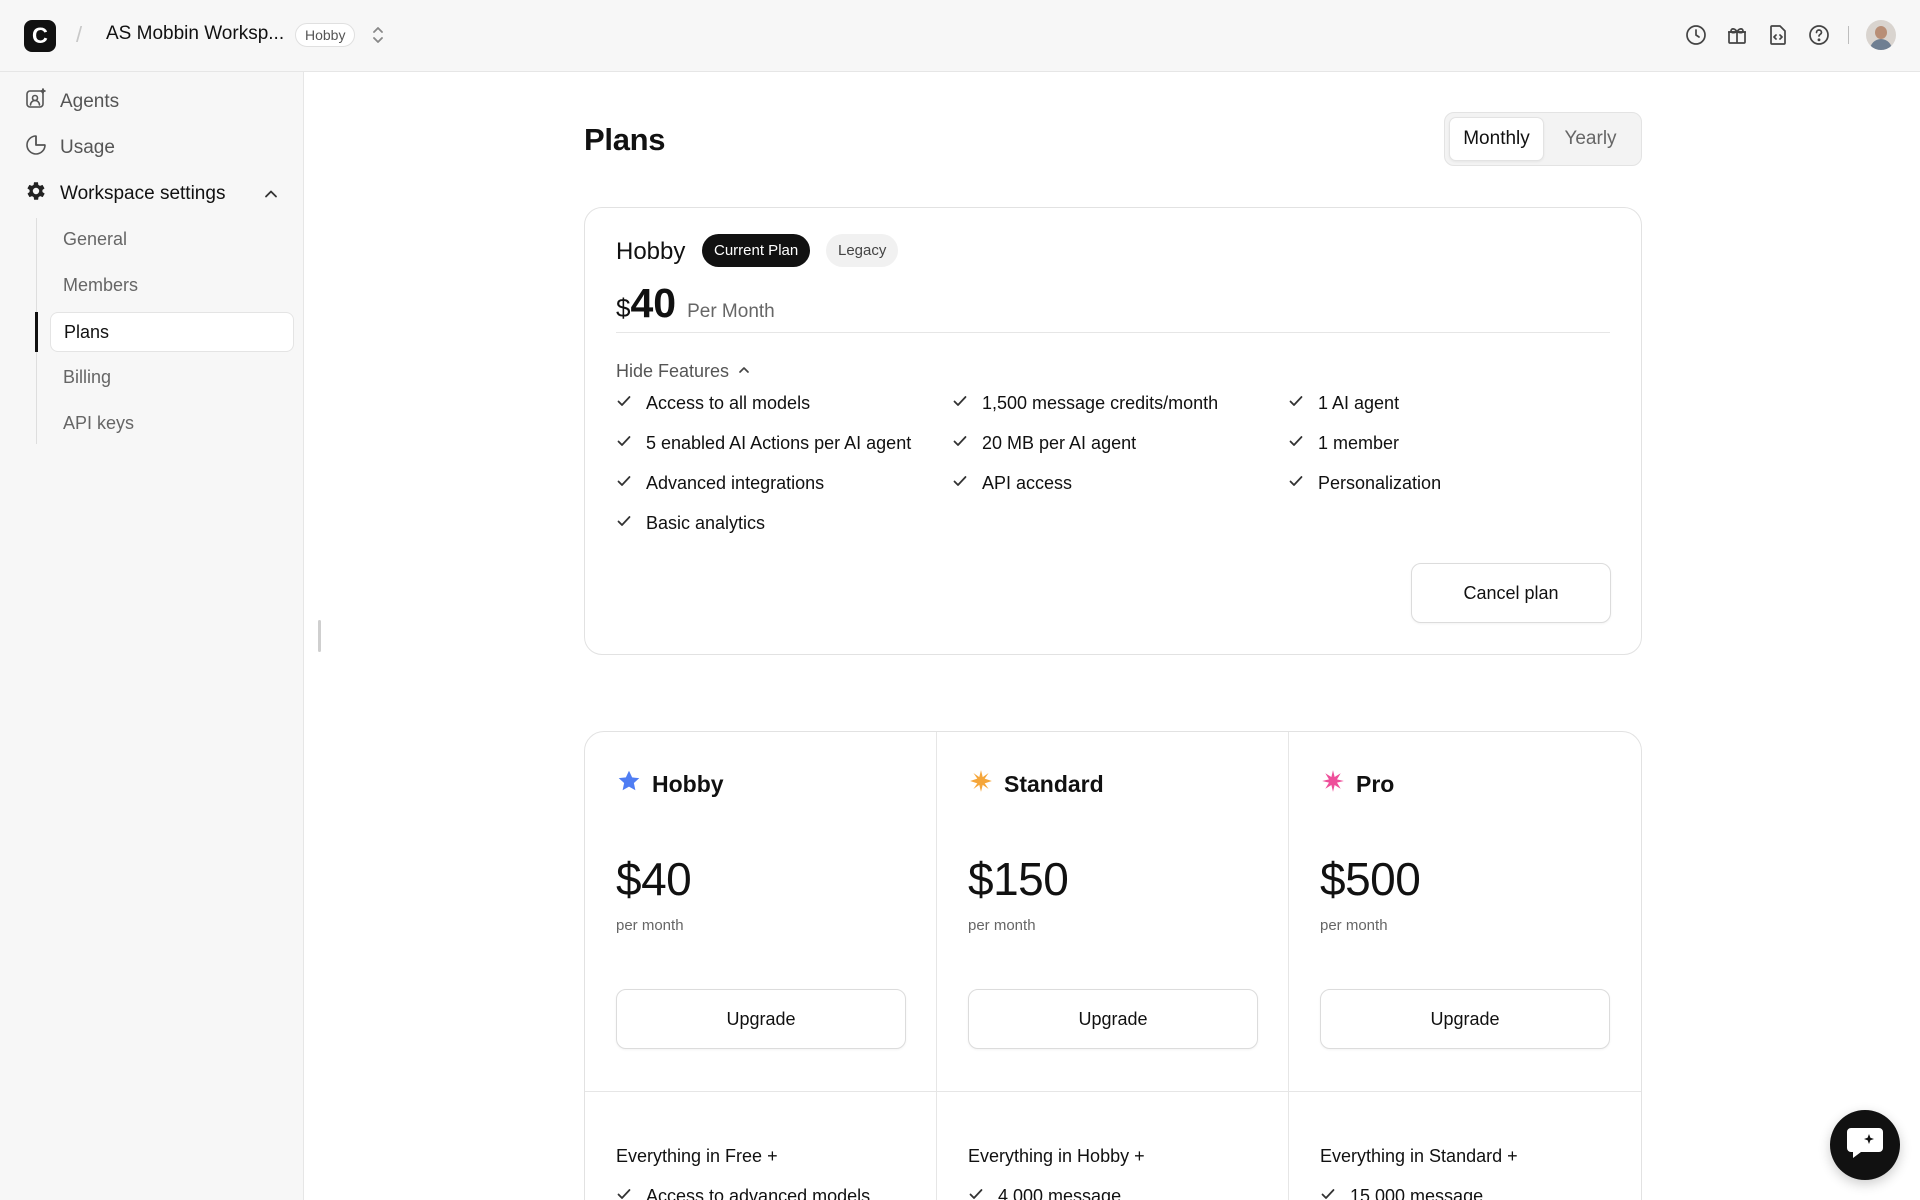 The width and height of the screenshot is (1920, 1200). Describe the element at coordinates (36, 194) in the screenshot. I see `gear-icon` at that location.